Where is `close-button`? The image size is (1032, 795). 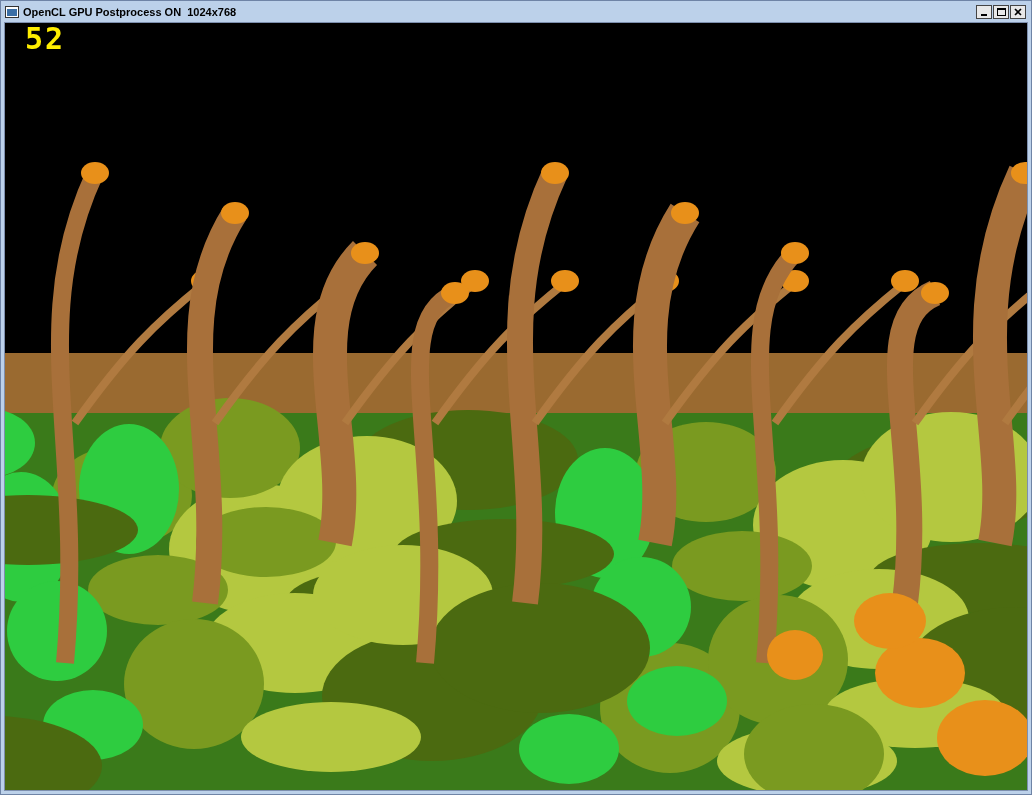 close-button is located at coordinates (1018, 11).